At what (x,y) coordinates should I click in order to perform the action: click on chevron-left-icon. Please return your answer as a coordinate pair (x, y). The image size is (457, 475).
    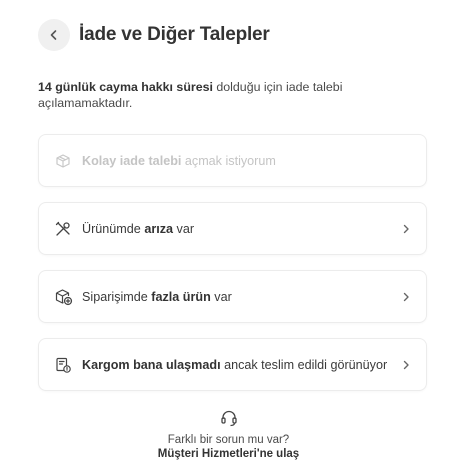
    Looking at the image, I should click on (54, 35).